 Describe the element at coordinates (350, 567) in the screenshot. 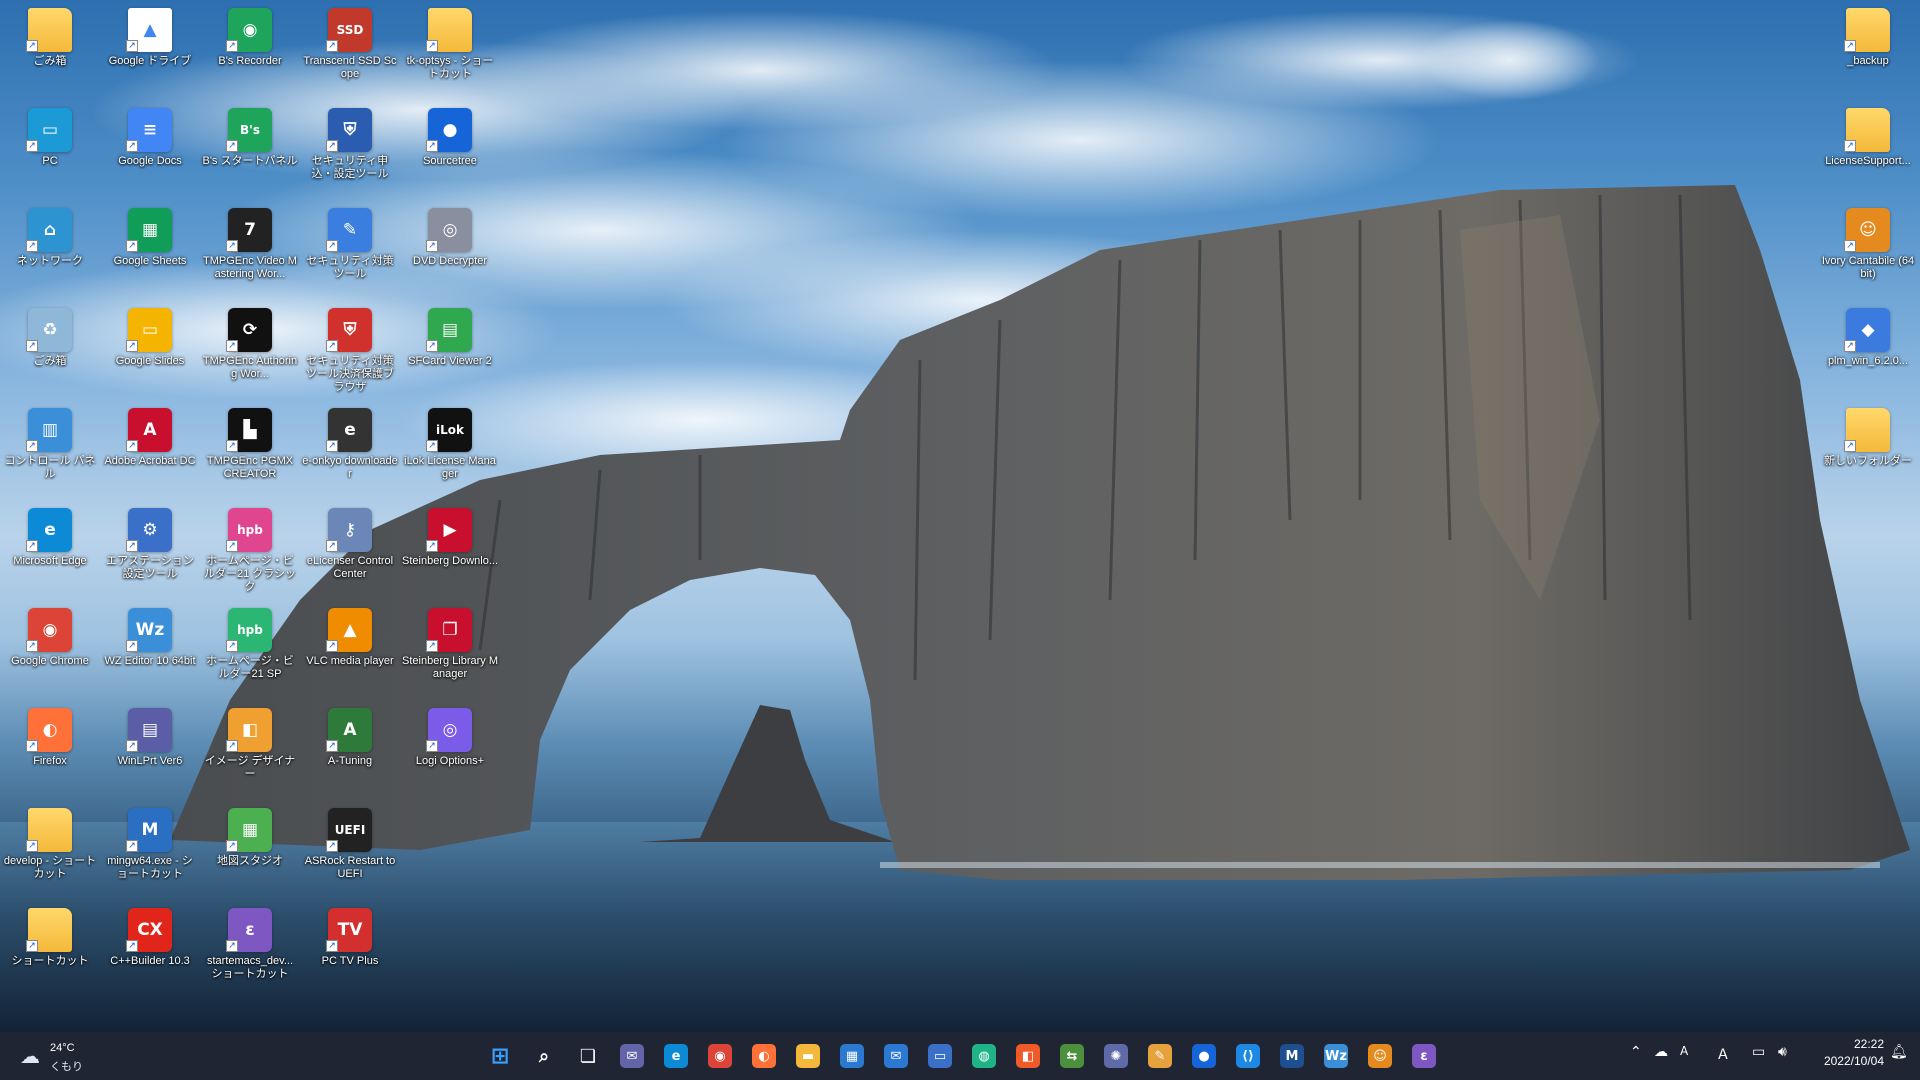

I see `desktop-icon-label: eLicenser Control Center` at that location.